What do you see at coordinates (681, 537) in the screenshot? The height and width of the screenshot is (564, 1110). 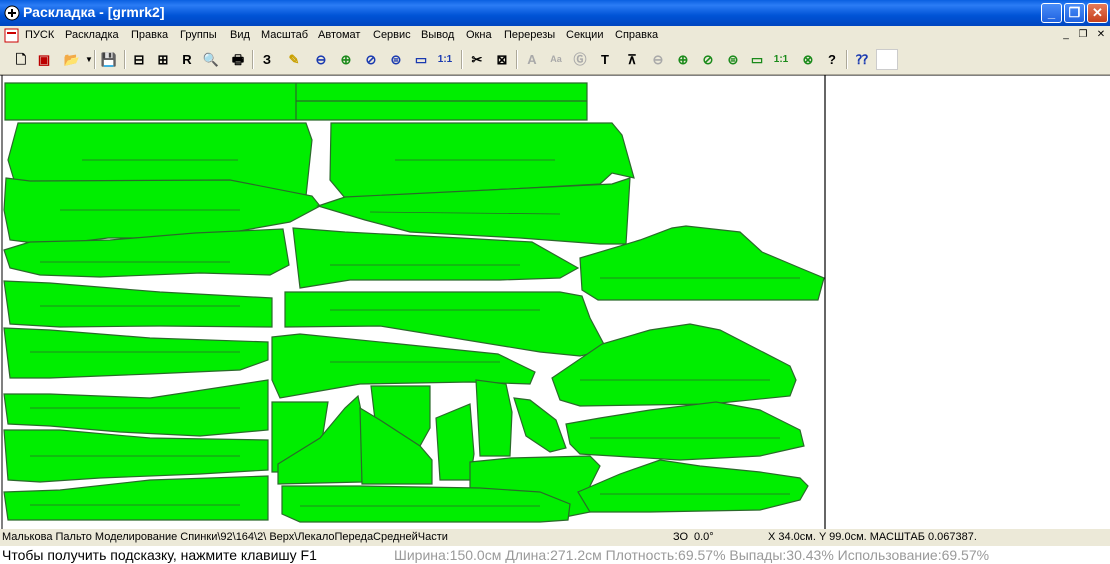 I see `mode-indicator: ЗО` at bounding box center [681, 537].